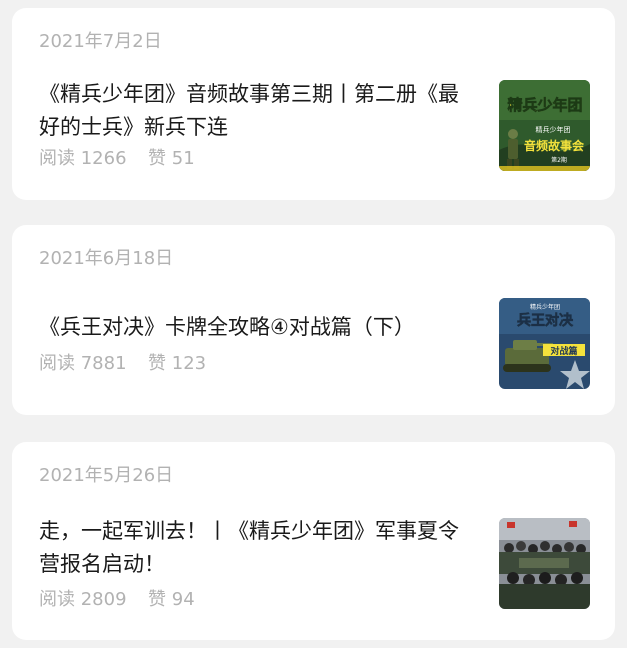 Image resolution: width=627 pixels, height=648 pixels. Describe the element at coordinates (545, 320) in the screenshot. I see `thumb-headline: 兵王对决` at that location.